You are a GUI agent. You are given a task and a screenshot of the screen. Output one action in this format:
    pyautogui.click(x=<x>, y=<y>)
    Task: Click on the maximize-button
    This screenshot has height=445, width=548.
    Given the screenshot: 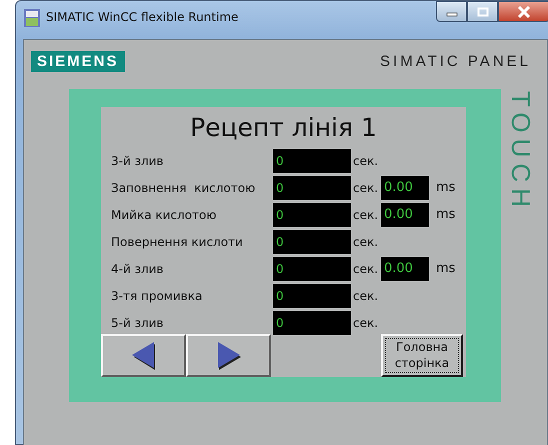 What is the action you would take?
    pyautogui.click(x=482, y=11)
    